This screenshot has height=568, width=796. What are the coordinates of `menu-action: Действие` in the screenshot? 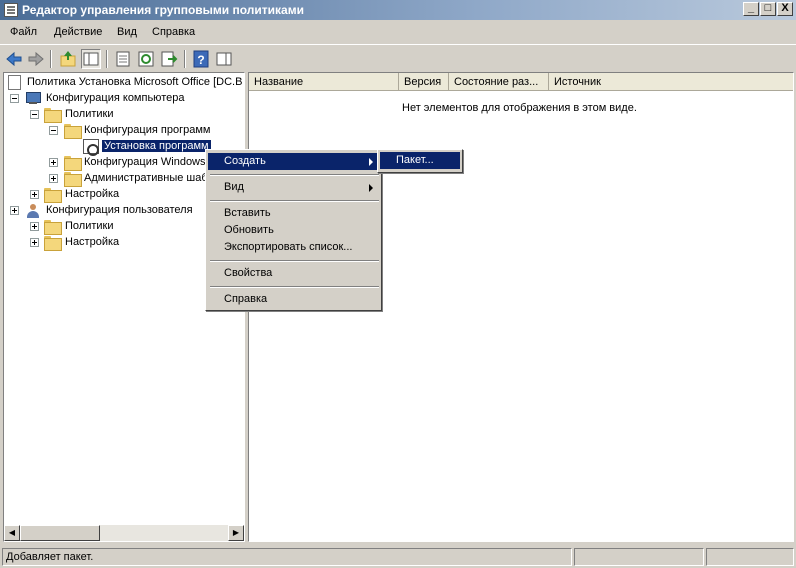 It's located at (78, 32).